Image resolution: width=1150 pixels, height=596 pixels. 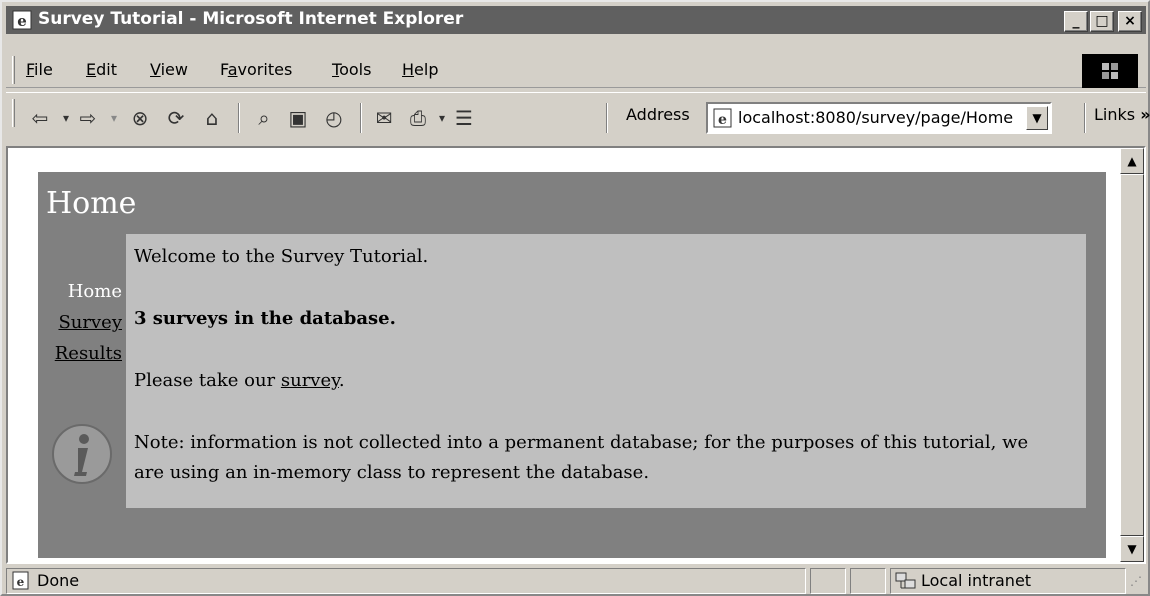 What do you see at coordinates (310, 380) in the screenshot?
I see `survey-link: survey` at bounding box center [310, 380].